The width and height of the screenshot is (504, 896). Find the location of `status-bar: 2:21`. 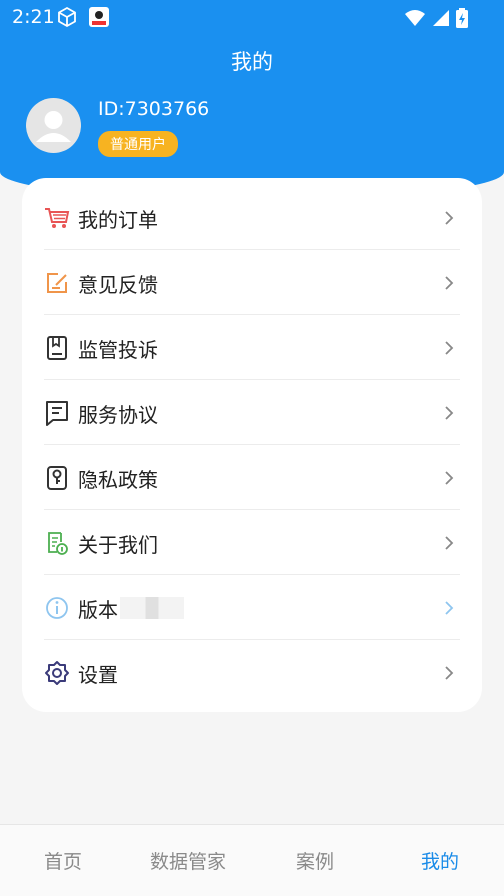

status-bar: 2:21 is located at coordinates (252, 17).